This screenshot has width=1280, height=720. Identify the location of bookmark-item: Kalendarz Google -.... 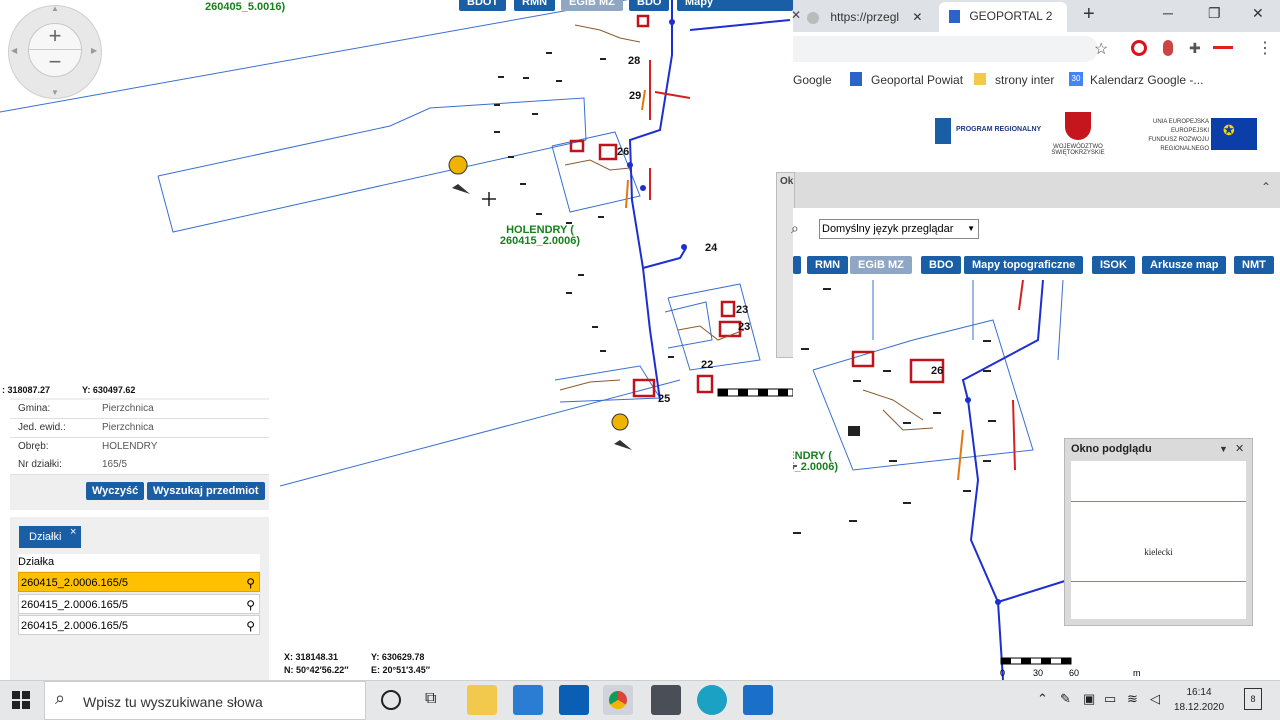
(1146, 80).